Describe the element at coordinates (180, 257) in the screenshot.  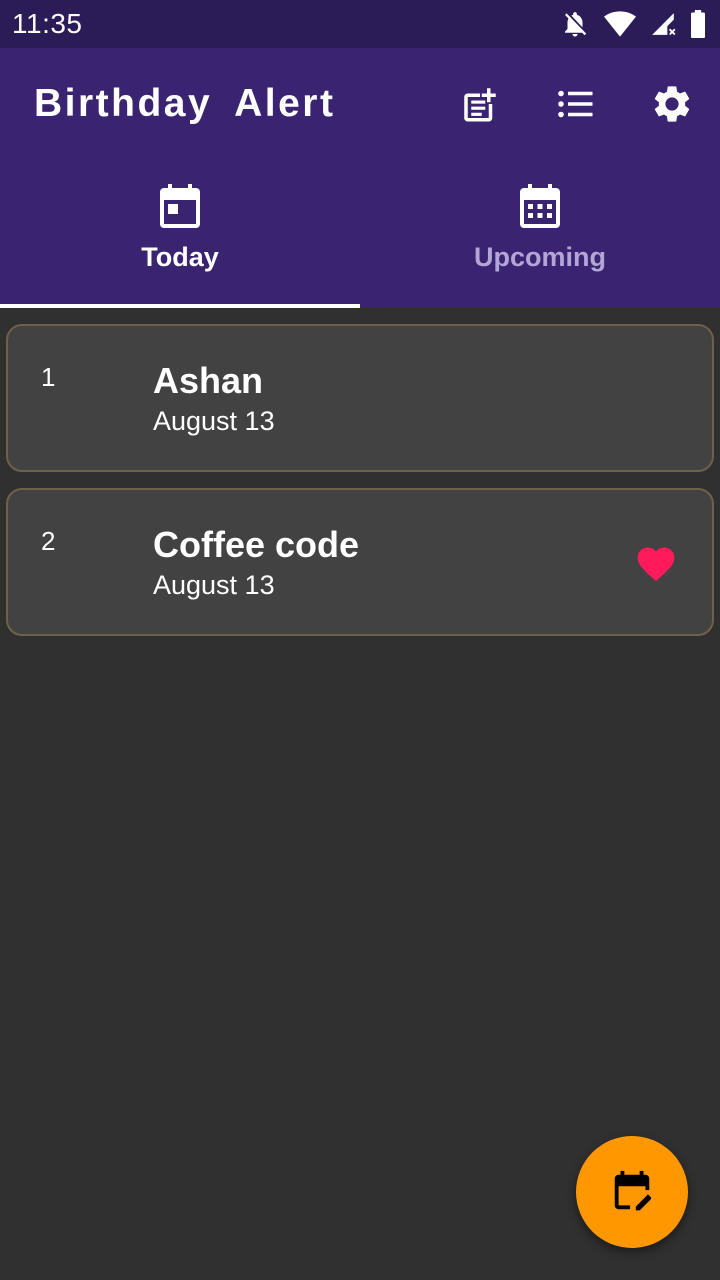
I see `tab-today-label: Today` at that location.